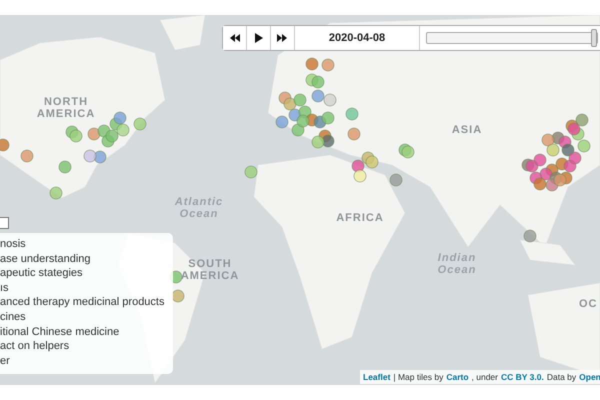  What do you see at coordinates (84, 302) in the screenshot?
I see `legend-item: anced therapy medicinal products` at bounding box center [84, 302].